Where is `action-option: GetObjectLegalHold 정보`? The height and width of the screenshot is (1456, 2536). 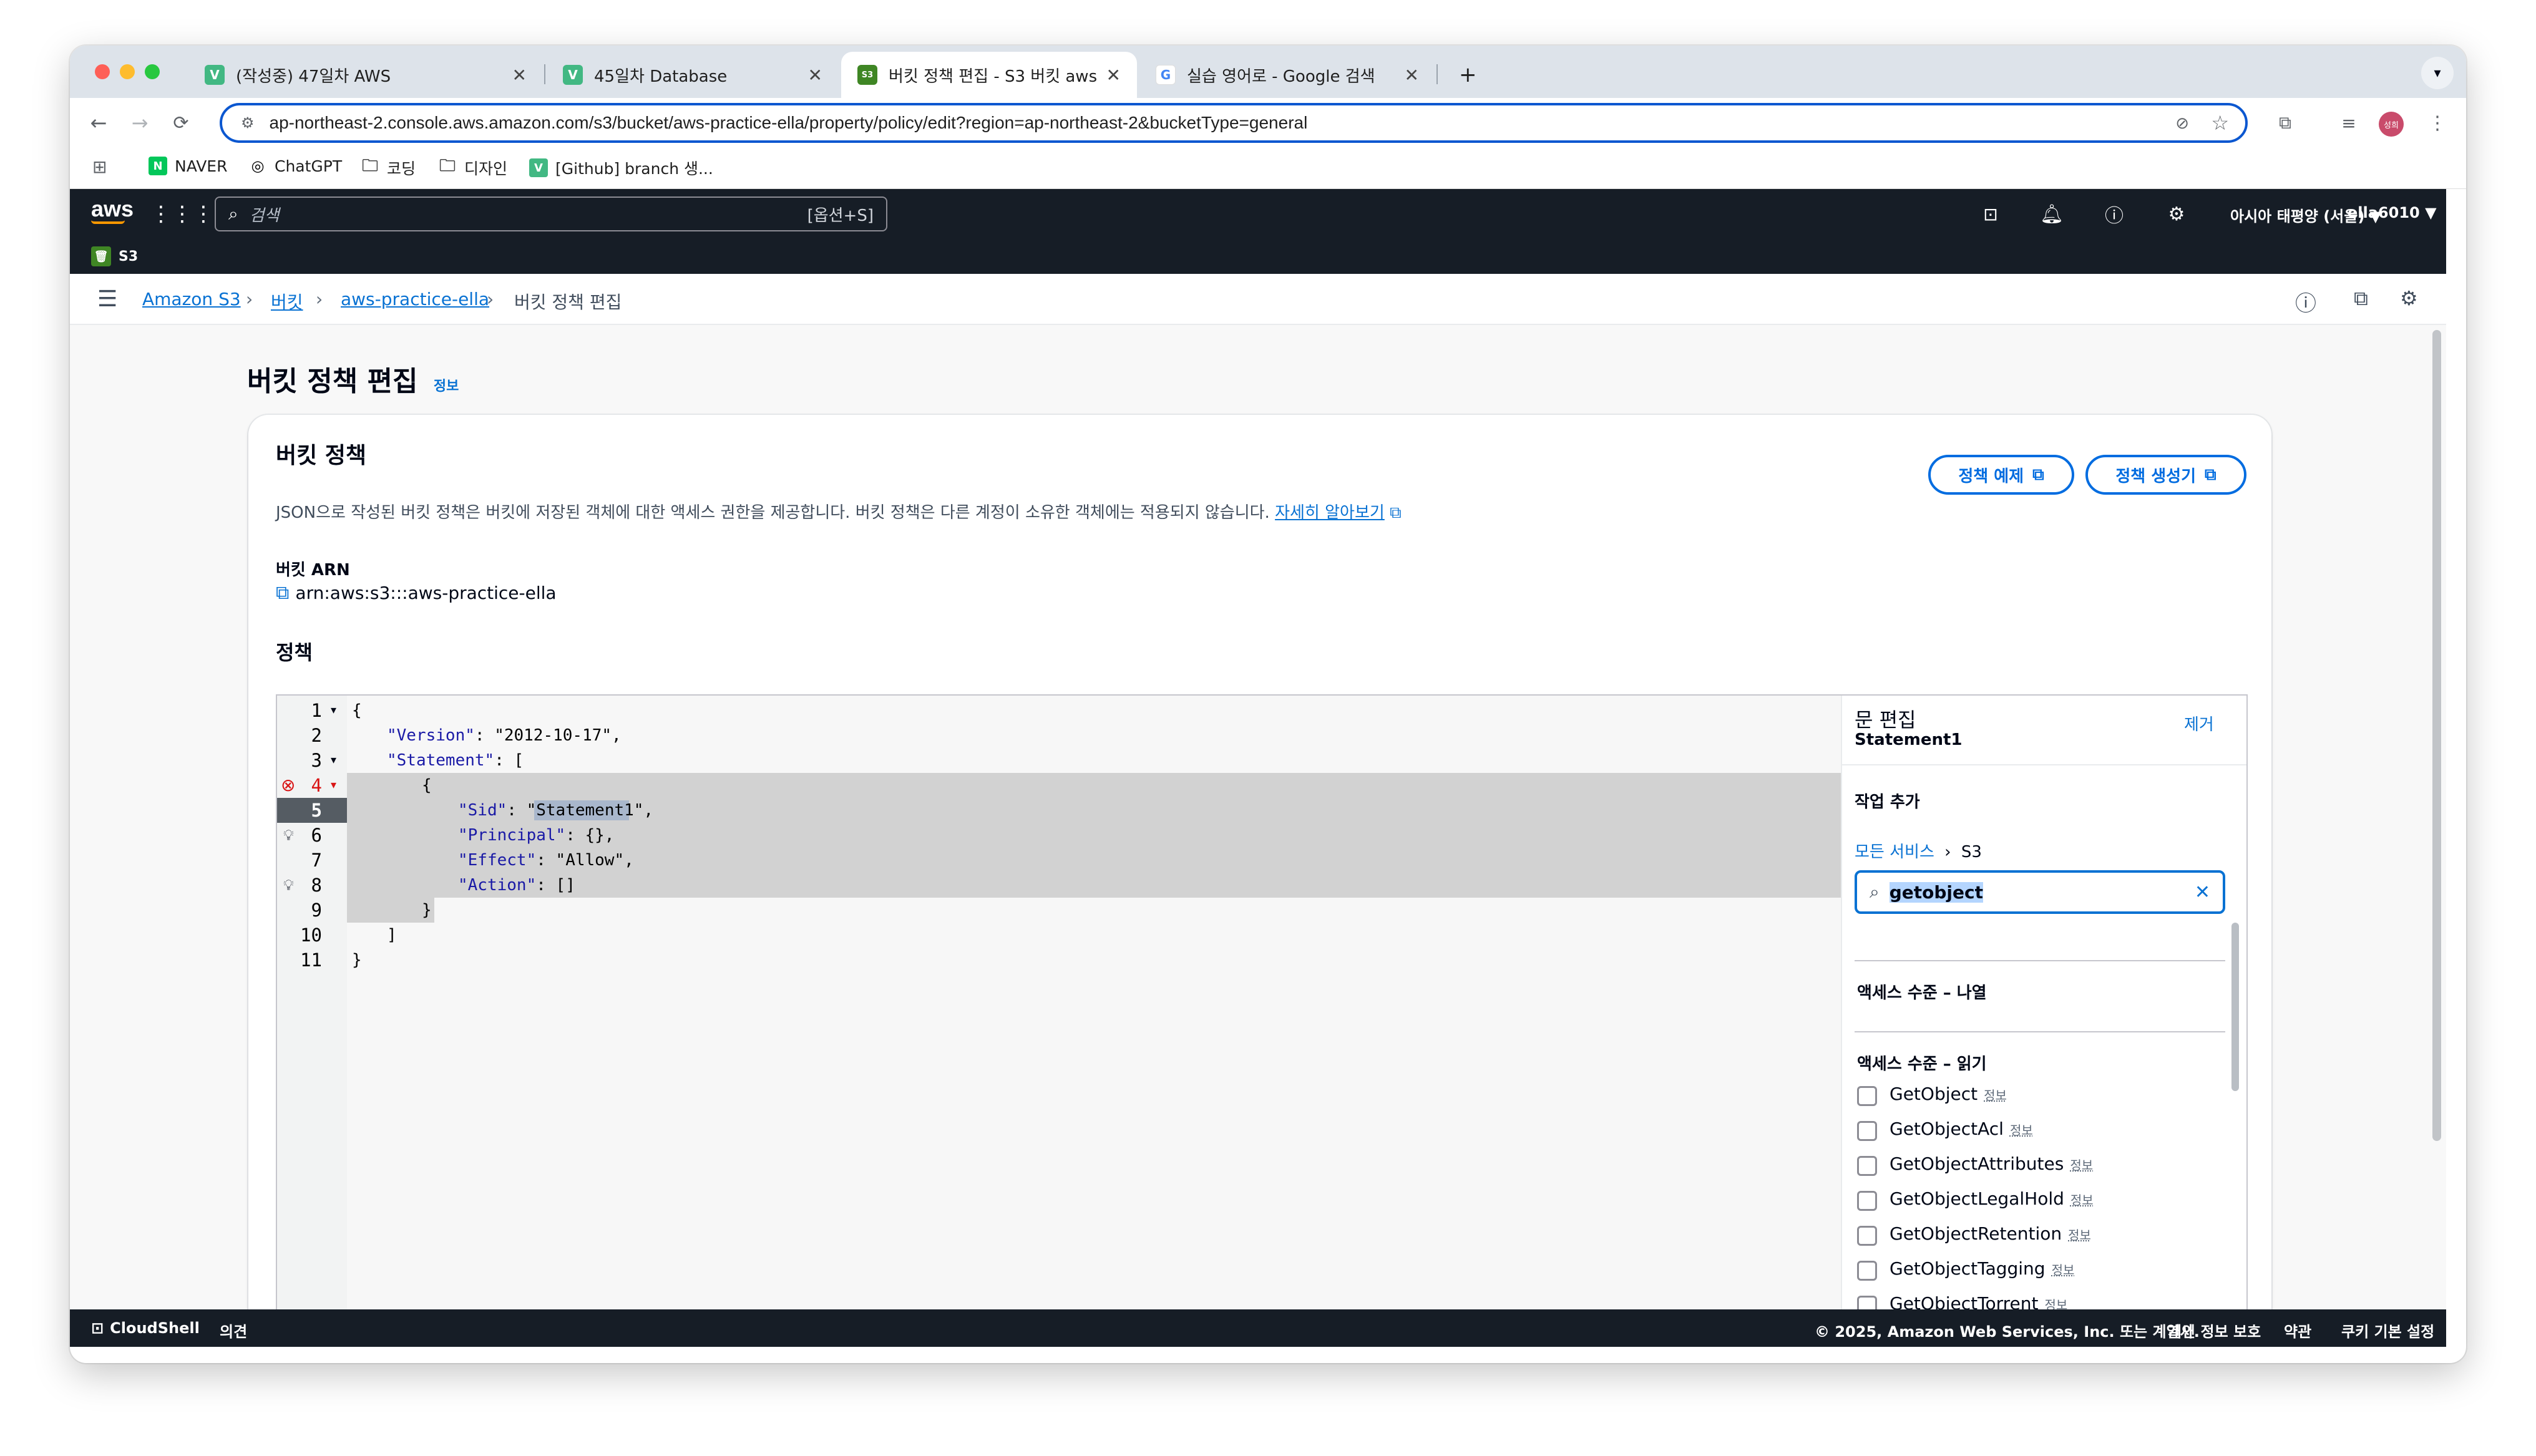 action-option: GetObjectLegalHold 정보 is located at coordinates (1992, 1199).